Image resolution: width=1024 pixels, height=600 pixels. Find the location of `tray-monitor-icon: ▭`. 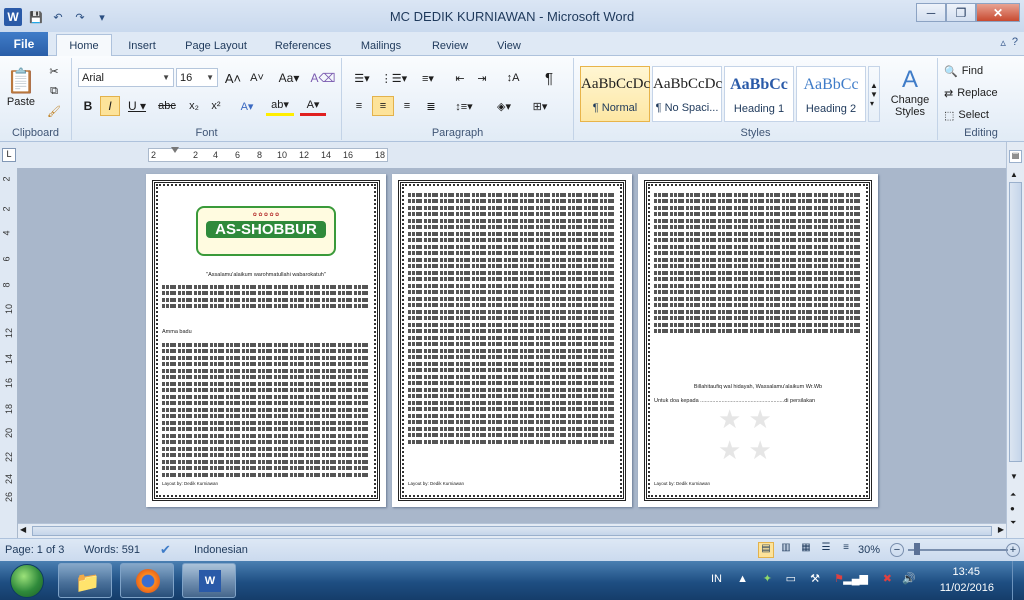

tray-monitor-icon: ▭ is located at coordinates (791, 578).